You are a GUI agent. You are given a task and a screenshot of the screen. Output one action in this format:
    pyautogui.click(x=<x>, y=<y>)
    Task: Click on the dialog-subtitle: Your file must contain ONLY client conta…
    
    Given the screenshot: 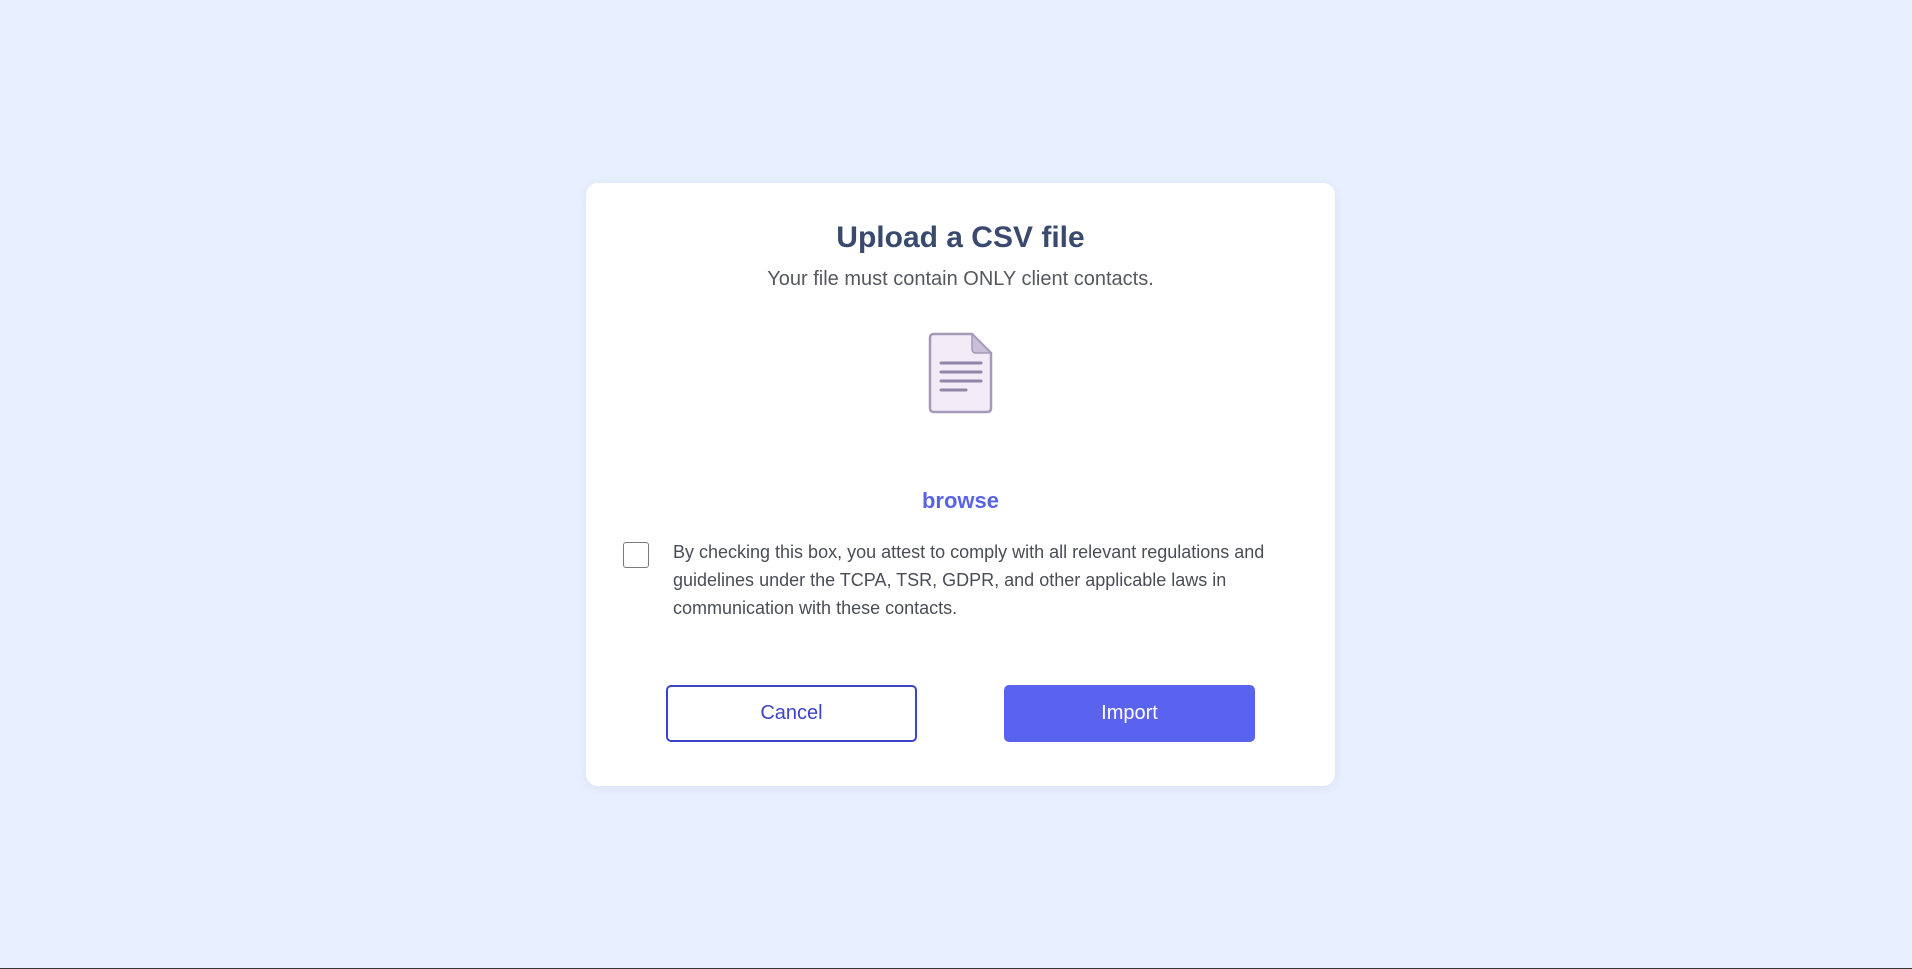 What is the action you would take?
    pyautogui.click(x=960, y=279)
    